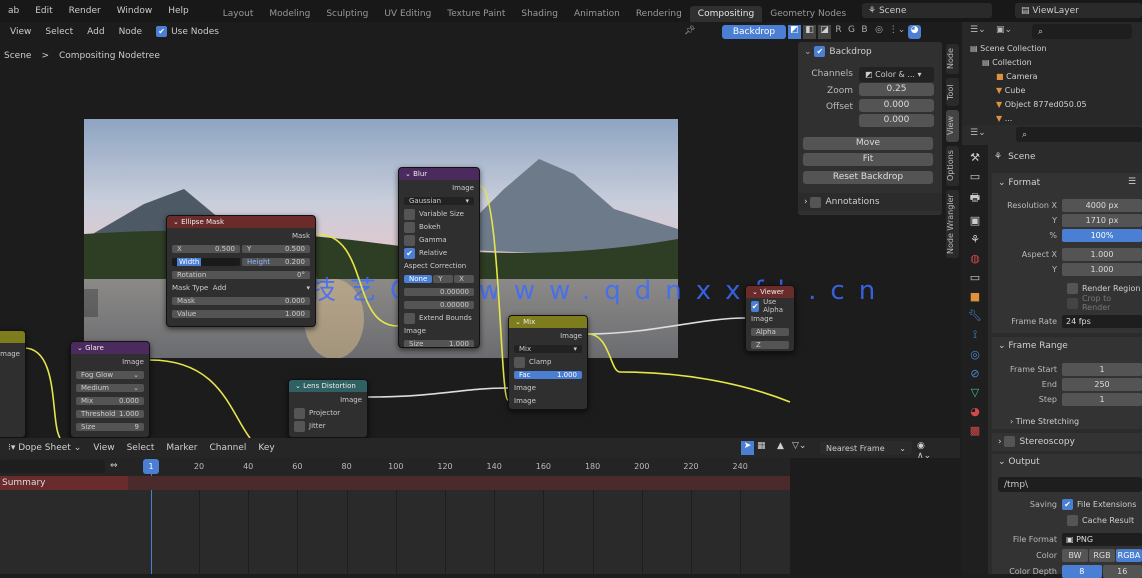 Image resolution: width=1142 pixels, height=578 pixels. What do you see at coordinates (1102, 269) in the screenshot?
I see `aspect-y-field: 1.000` at bounding box center [1102, 269].